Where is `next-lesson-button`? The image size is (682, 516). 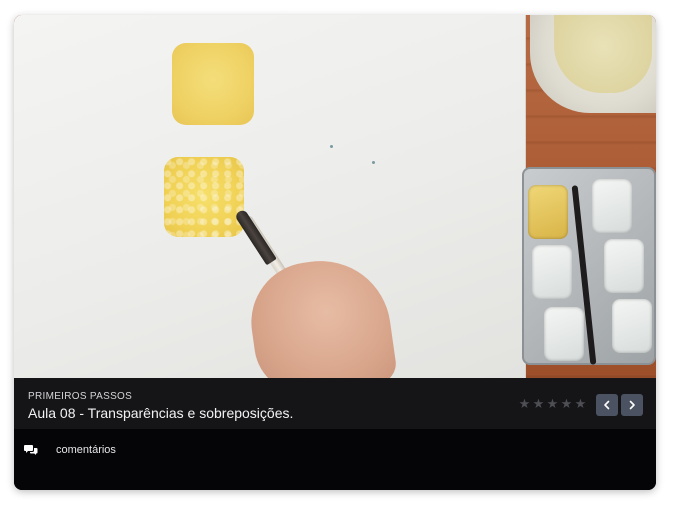 next-lesson-button is located at coordinates (632, 405).